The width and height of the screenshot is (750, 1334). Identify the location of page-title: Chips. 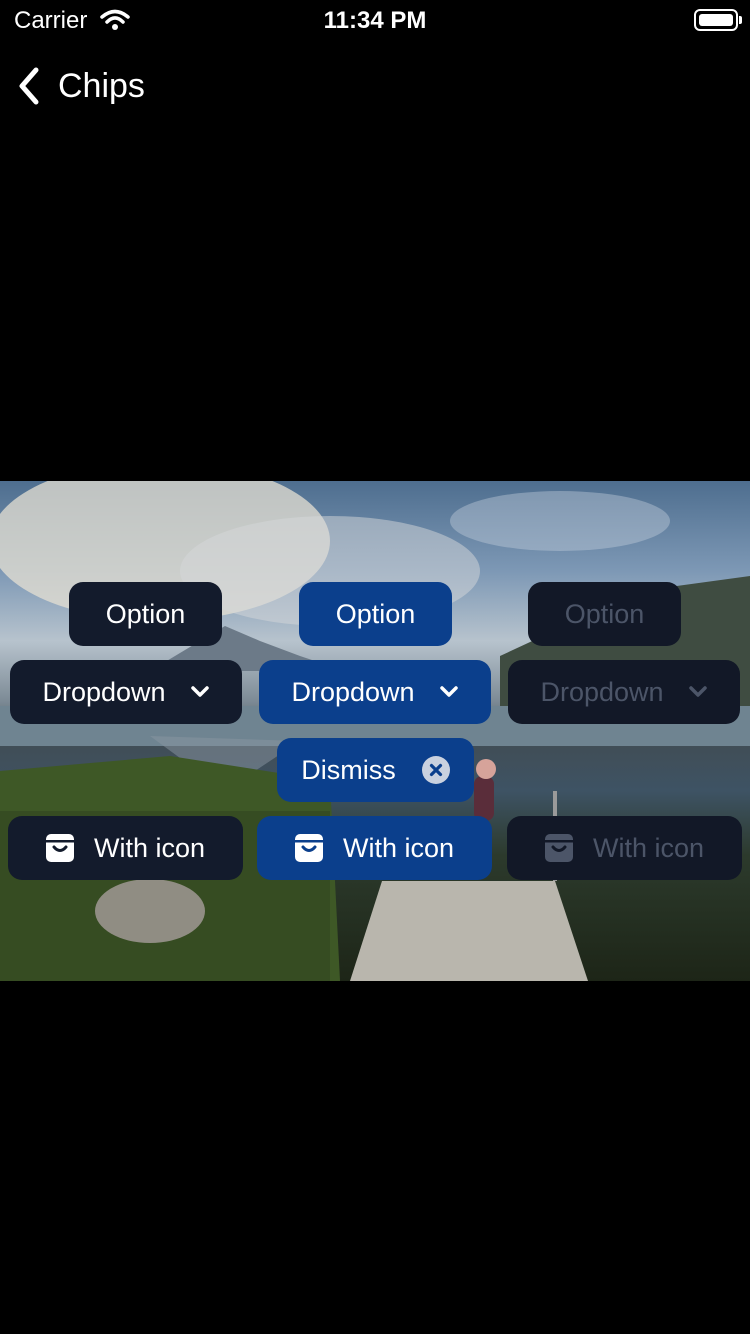
(101, 86).